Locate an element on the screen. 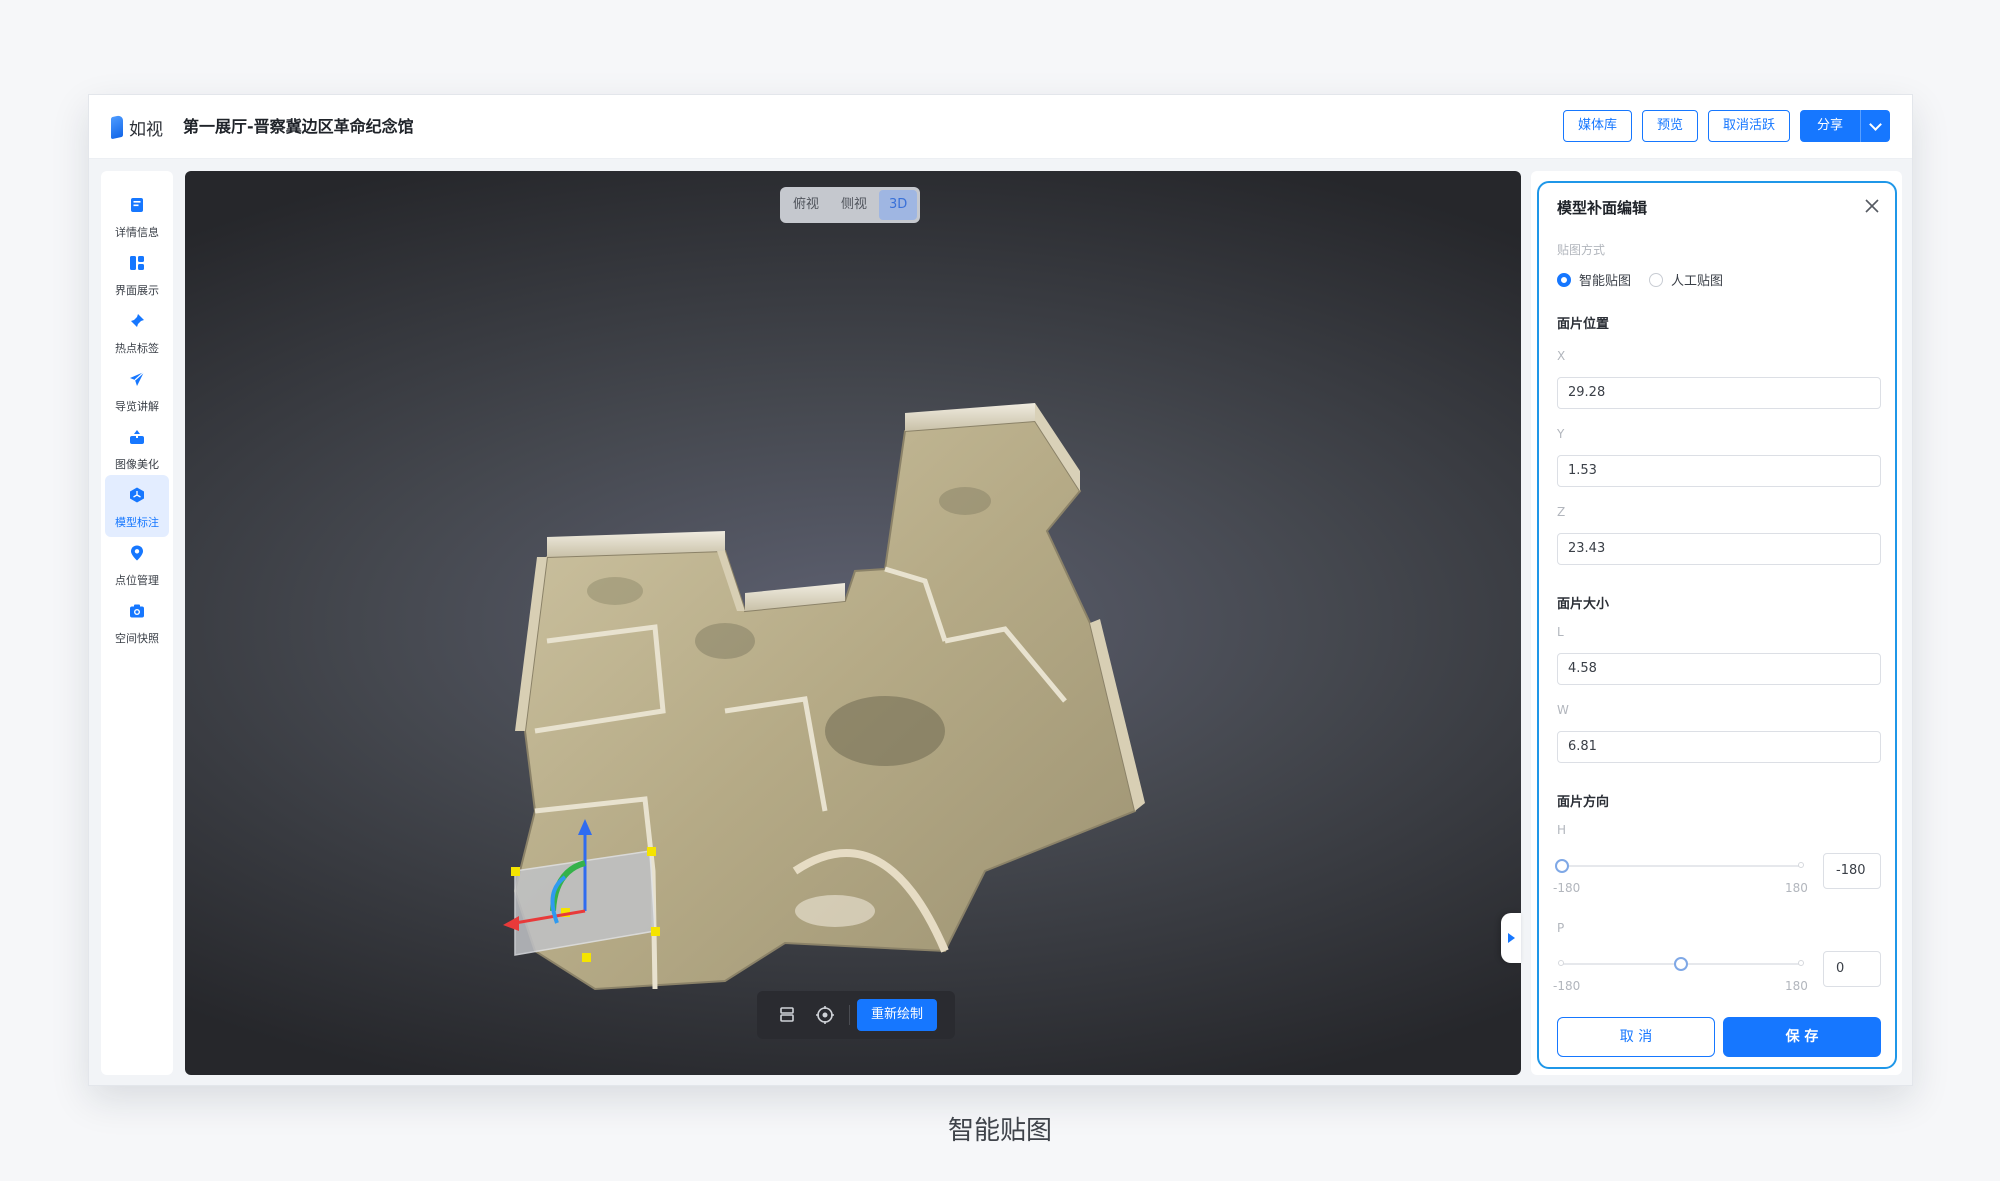  send-icon is located at coordinates (137, 378).